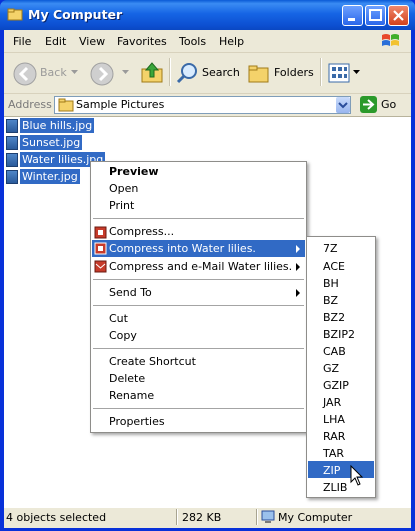 The height and width of the screenshot is (531, 415). I want to click on menu-item-open: Open, so click(123, 188).